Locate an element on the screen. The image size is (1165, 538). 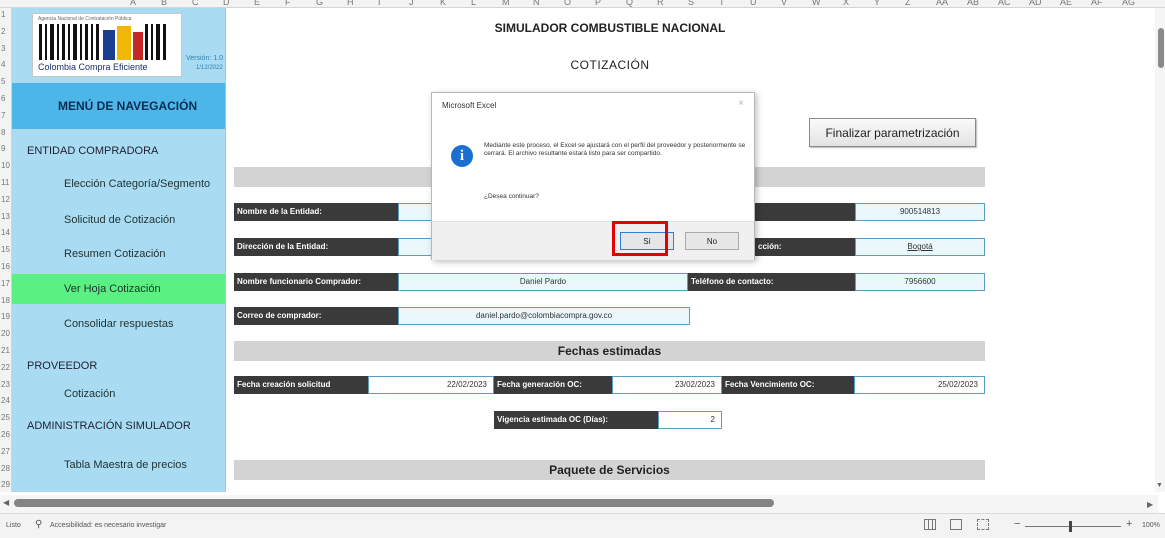
accessibility-status: Accesibilidad: es necesario investigar is located at coordinates (108, 525).